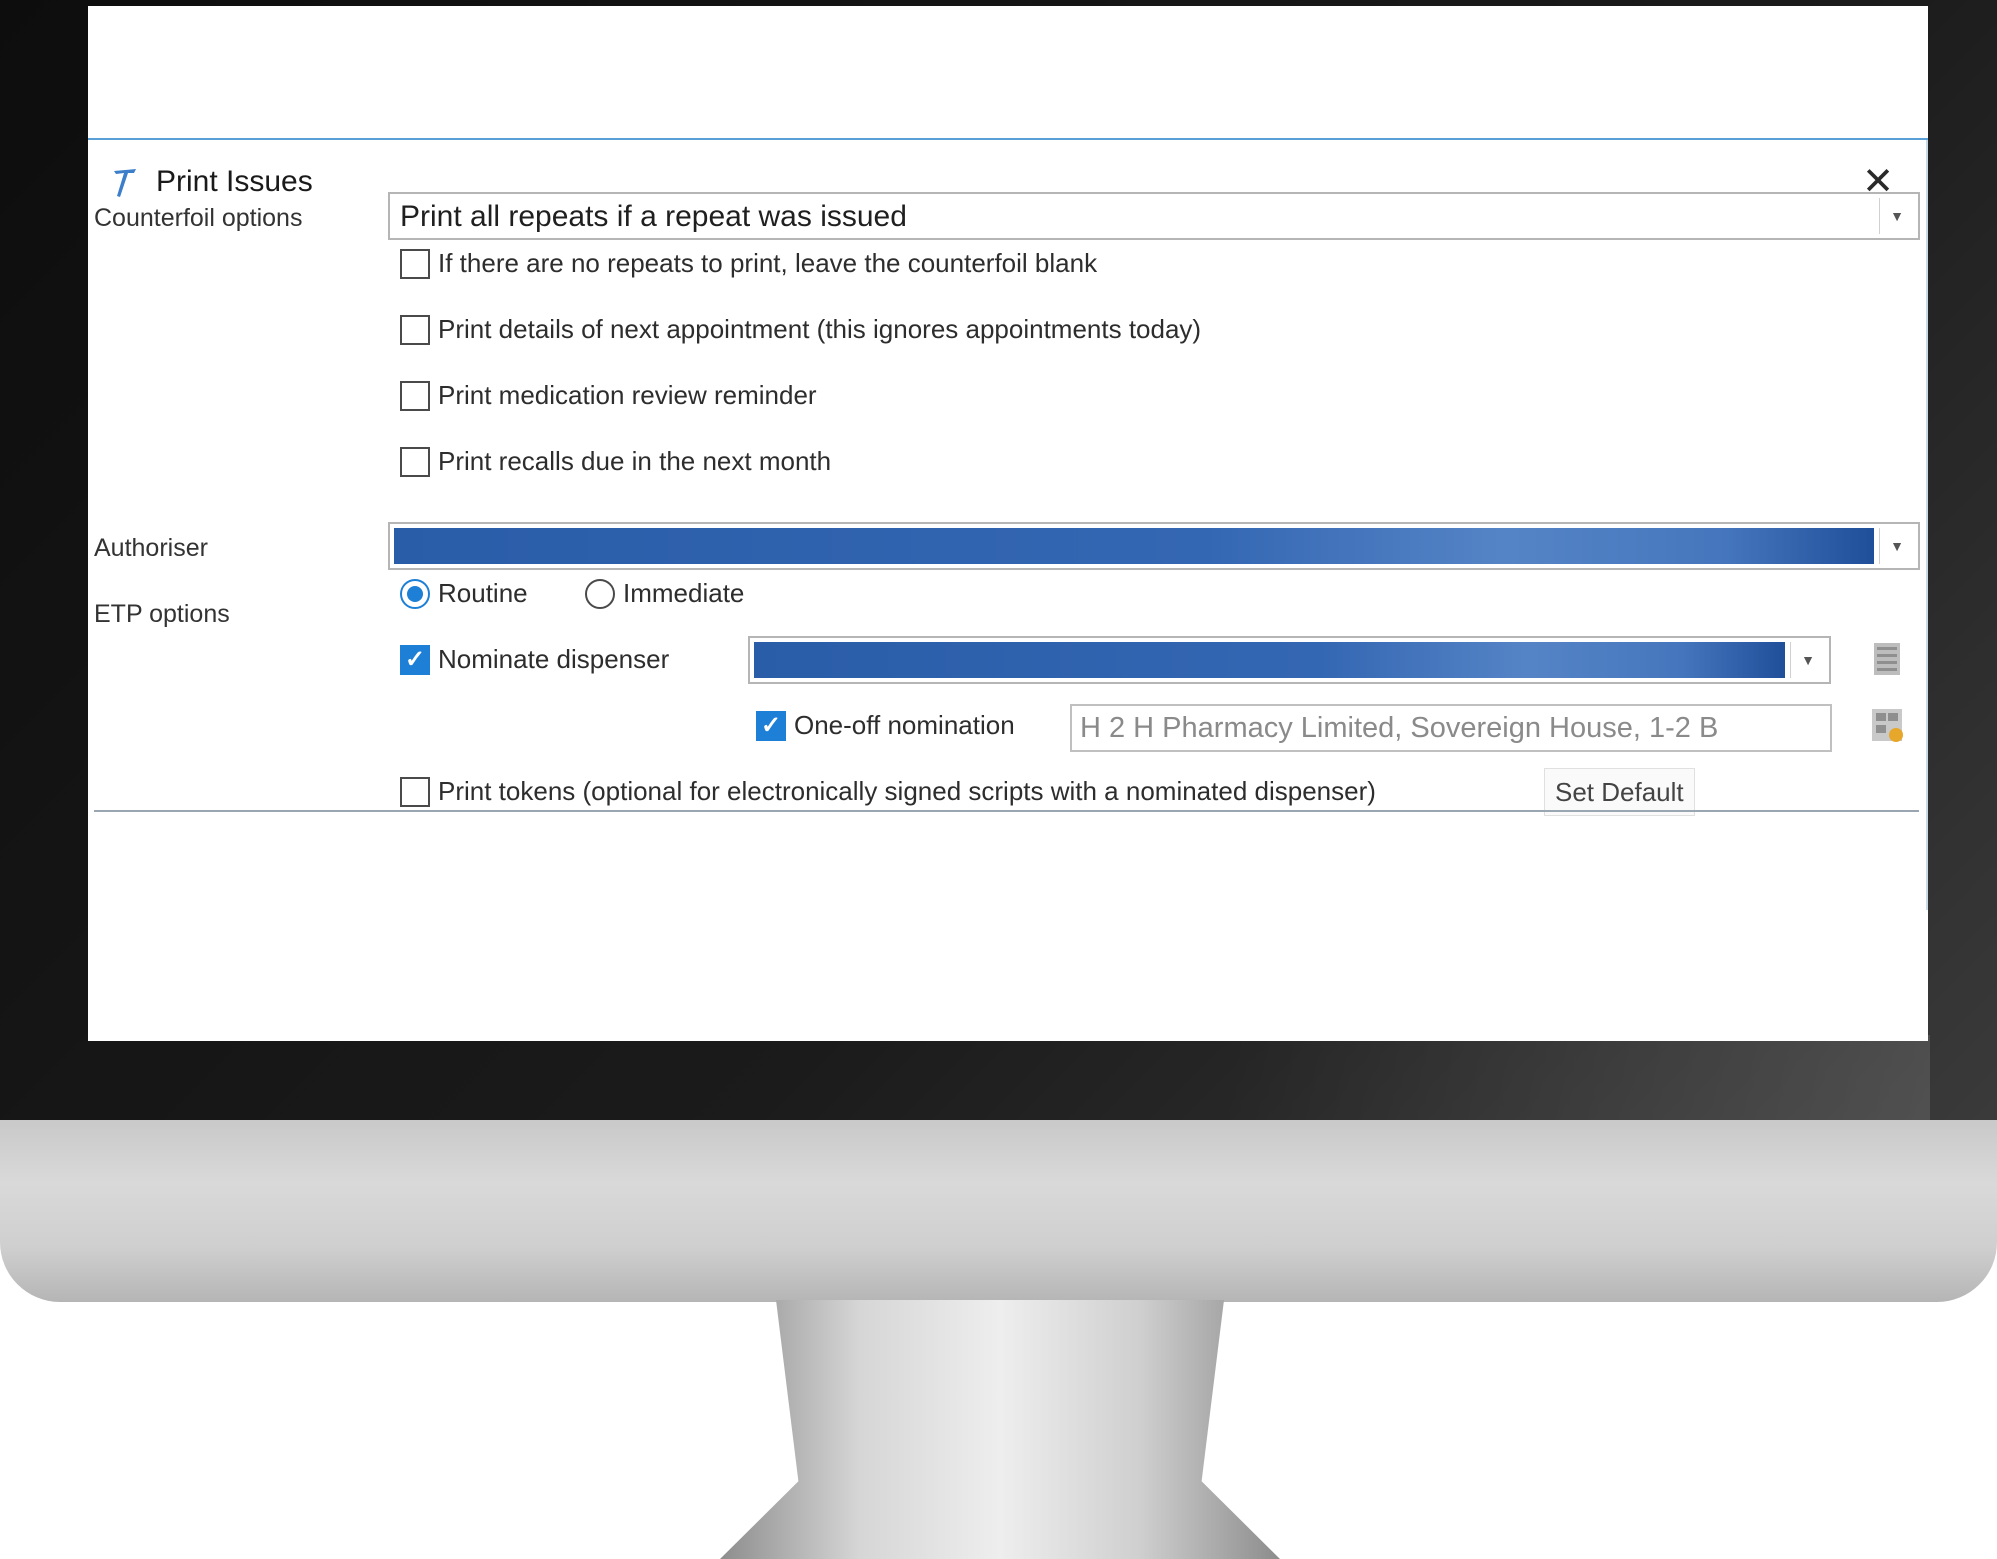 This screenshot has width=1997, height=1559. What do you see at coordinates (600, 593) in the screenshot?
I see `immediate-radio` at bounding box center [600, 593].